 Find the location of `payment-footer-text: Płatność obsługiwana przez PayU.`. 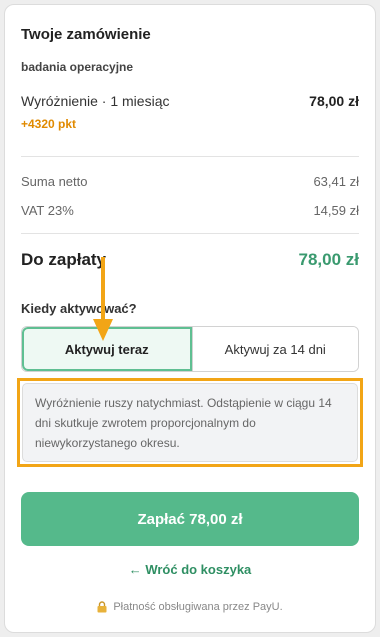

payment-footer-text: Płatność obsługiwana przez PayU. is located at coordinates (198, 607).